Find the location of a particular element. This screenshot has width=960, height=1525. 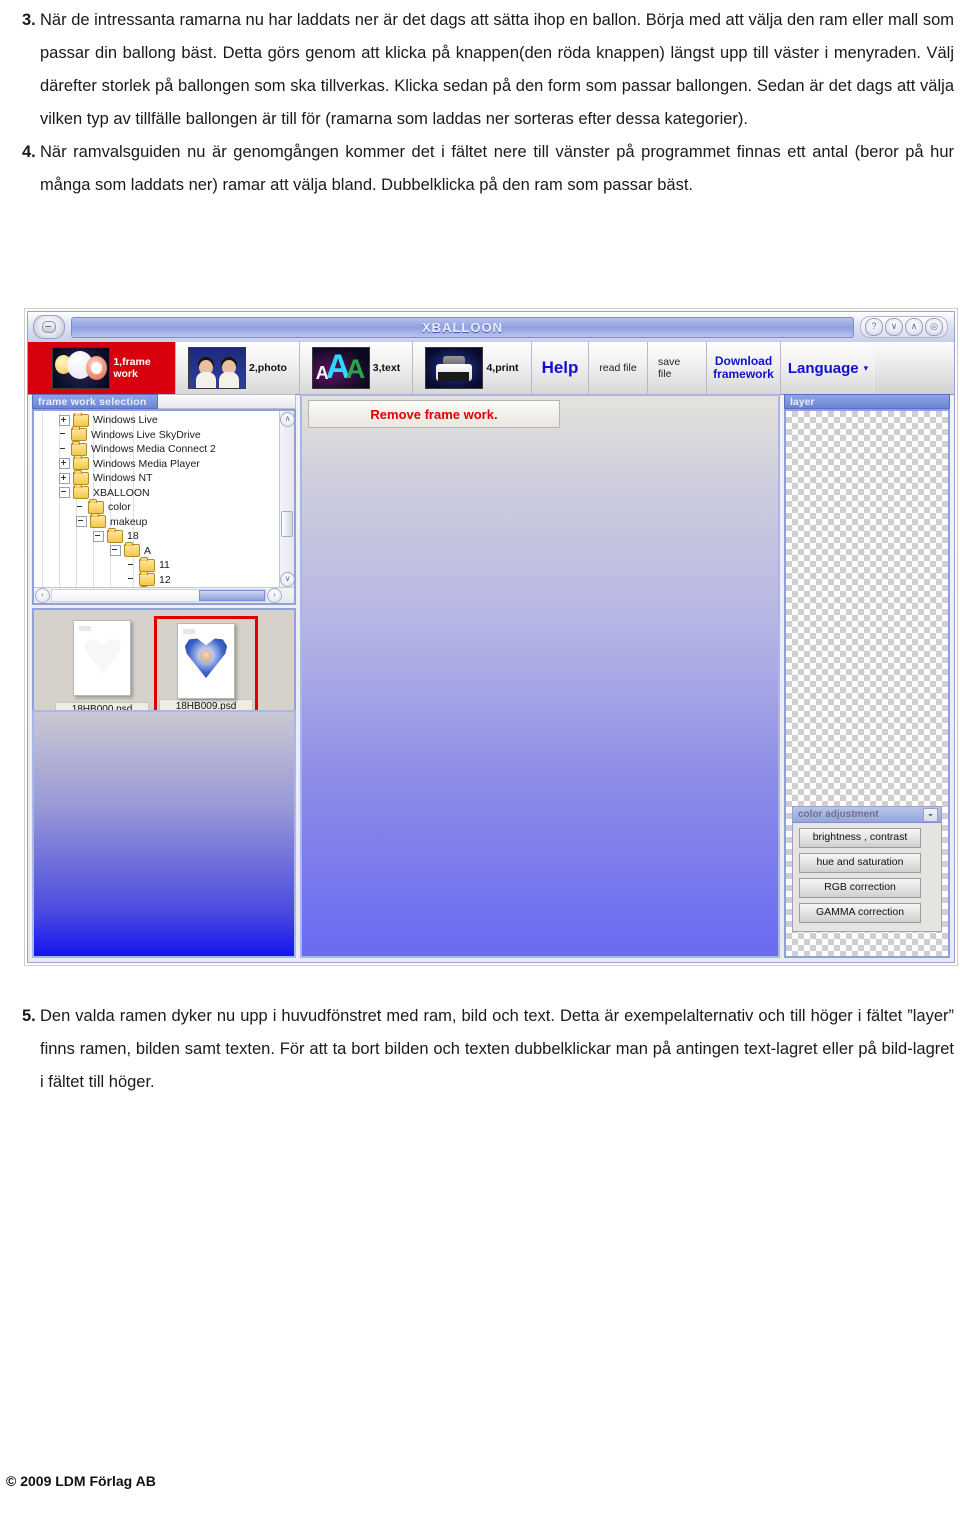

color-adjustment-title: color adjustment is located at coordinates (838, 814).